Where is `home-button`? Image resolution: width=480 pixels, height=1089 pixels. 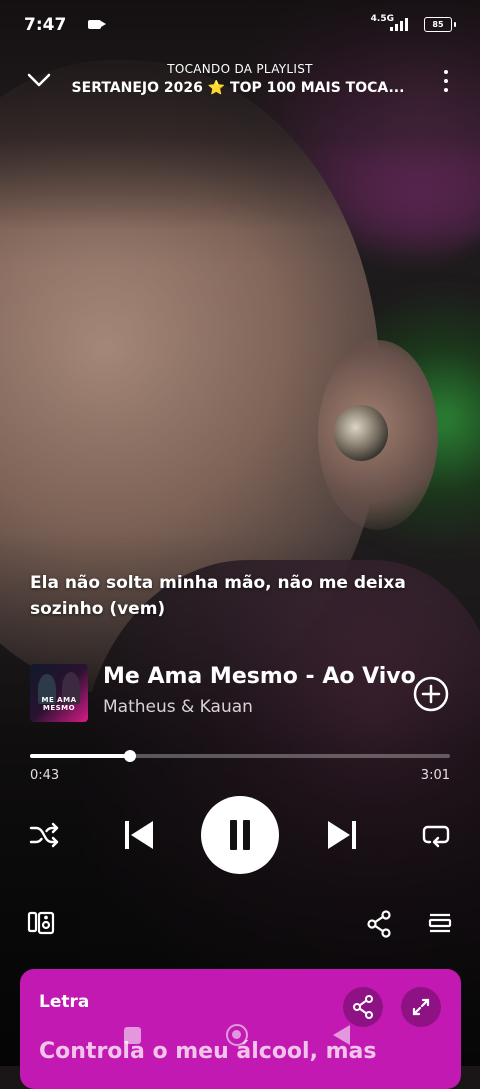 home-button is located at coordinates (237, 1035).